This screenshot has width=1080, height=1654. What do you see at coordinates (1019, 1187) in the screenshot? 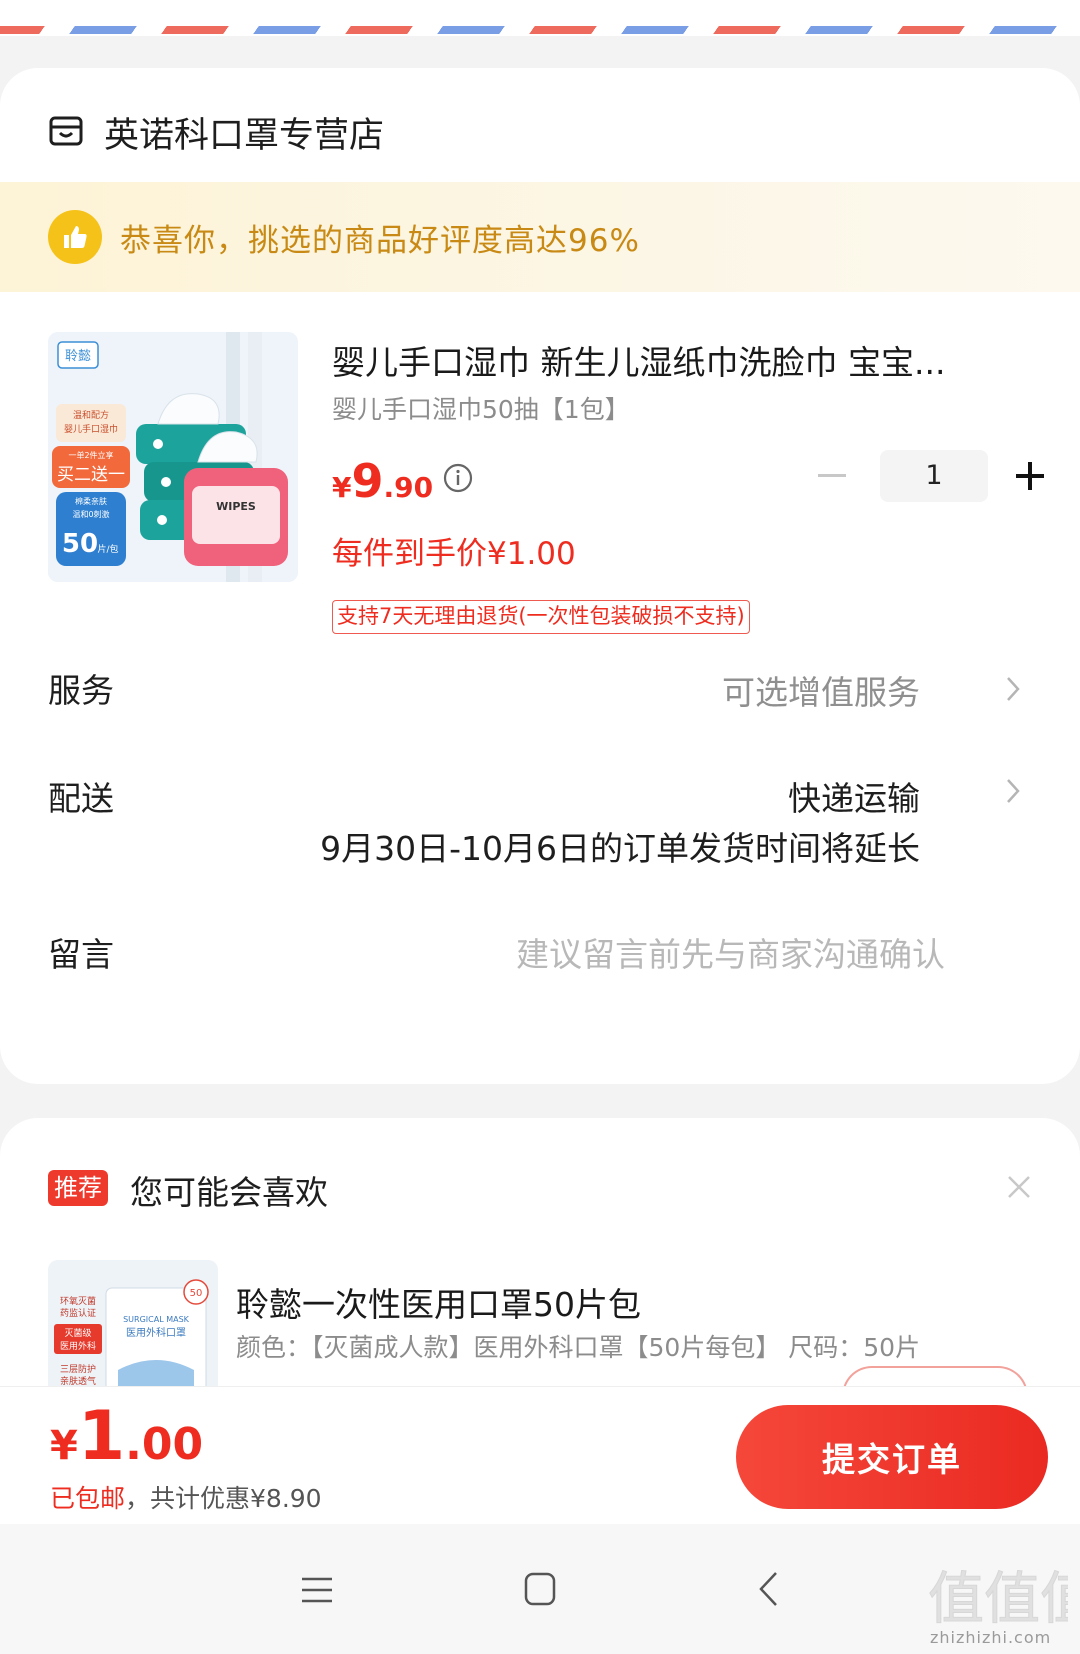
I see `close-icon` at bounding box center [1019, 1187].